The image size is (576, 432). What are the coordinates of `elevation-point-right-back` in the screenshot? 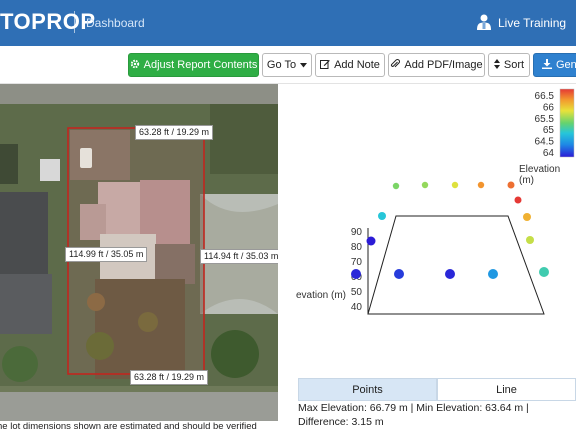 It's located at (527, 217).